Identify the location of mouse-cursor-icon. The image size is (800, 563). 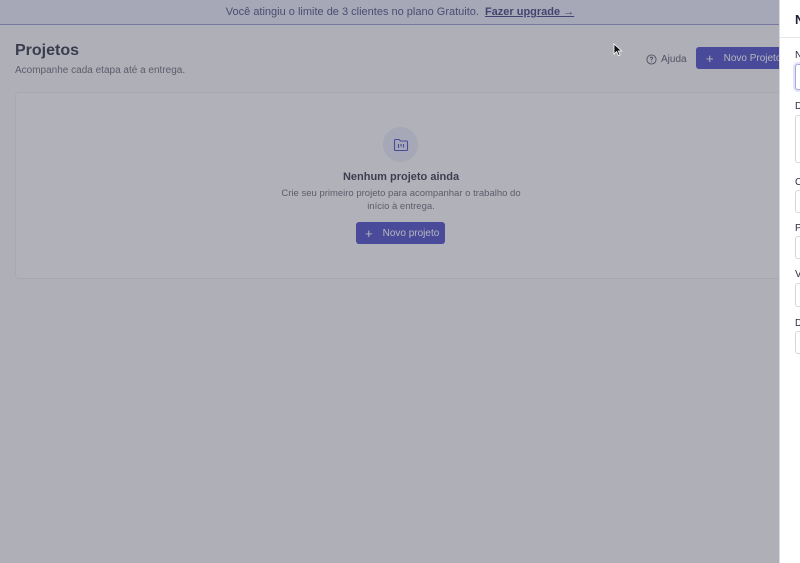
(618, 50).